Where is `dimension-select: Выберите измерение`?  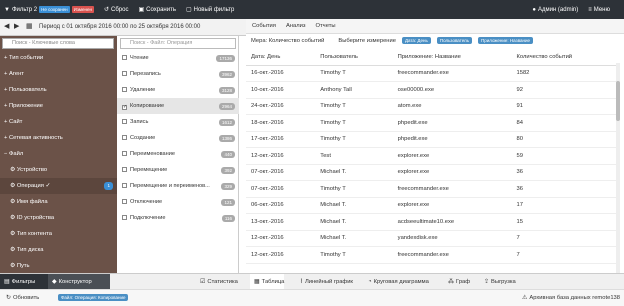 dimension-select: Выберите измерение is located at coordinates (367, 41).